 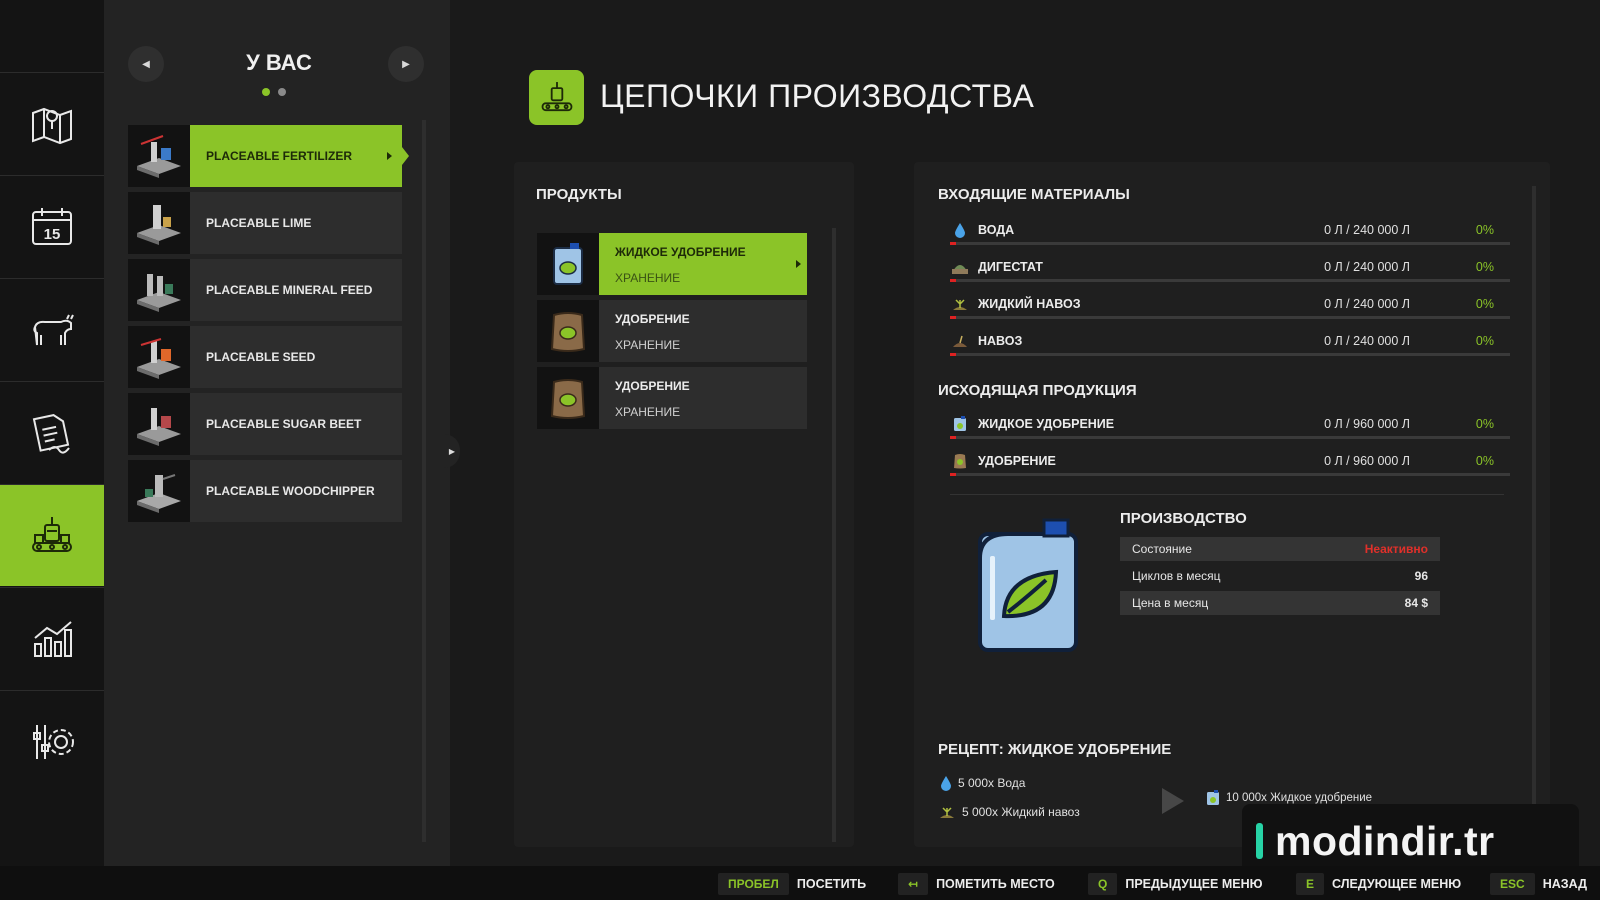 I want to click on hint-mark-location: ↤ ПОМЕТИТЬ МЕСТО, so click(x=976, y=884).